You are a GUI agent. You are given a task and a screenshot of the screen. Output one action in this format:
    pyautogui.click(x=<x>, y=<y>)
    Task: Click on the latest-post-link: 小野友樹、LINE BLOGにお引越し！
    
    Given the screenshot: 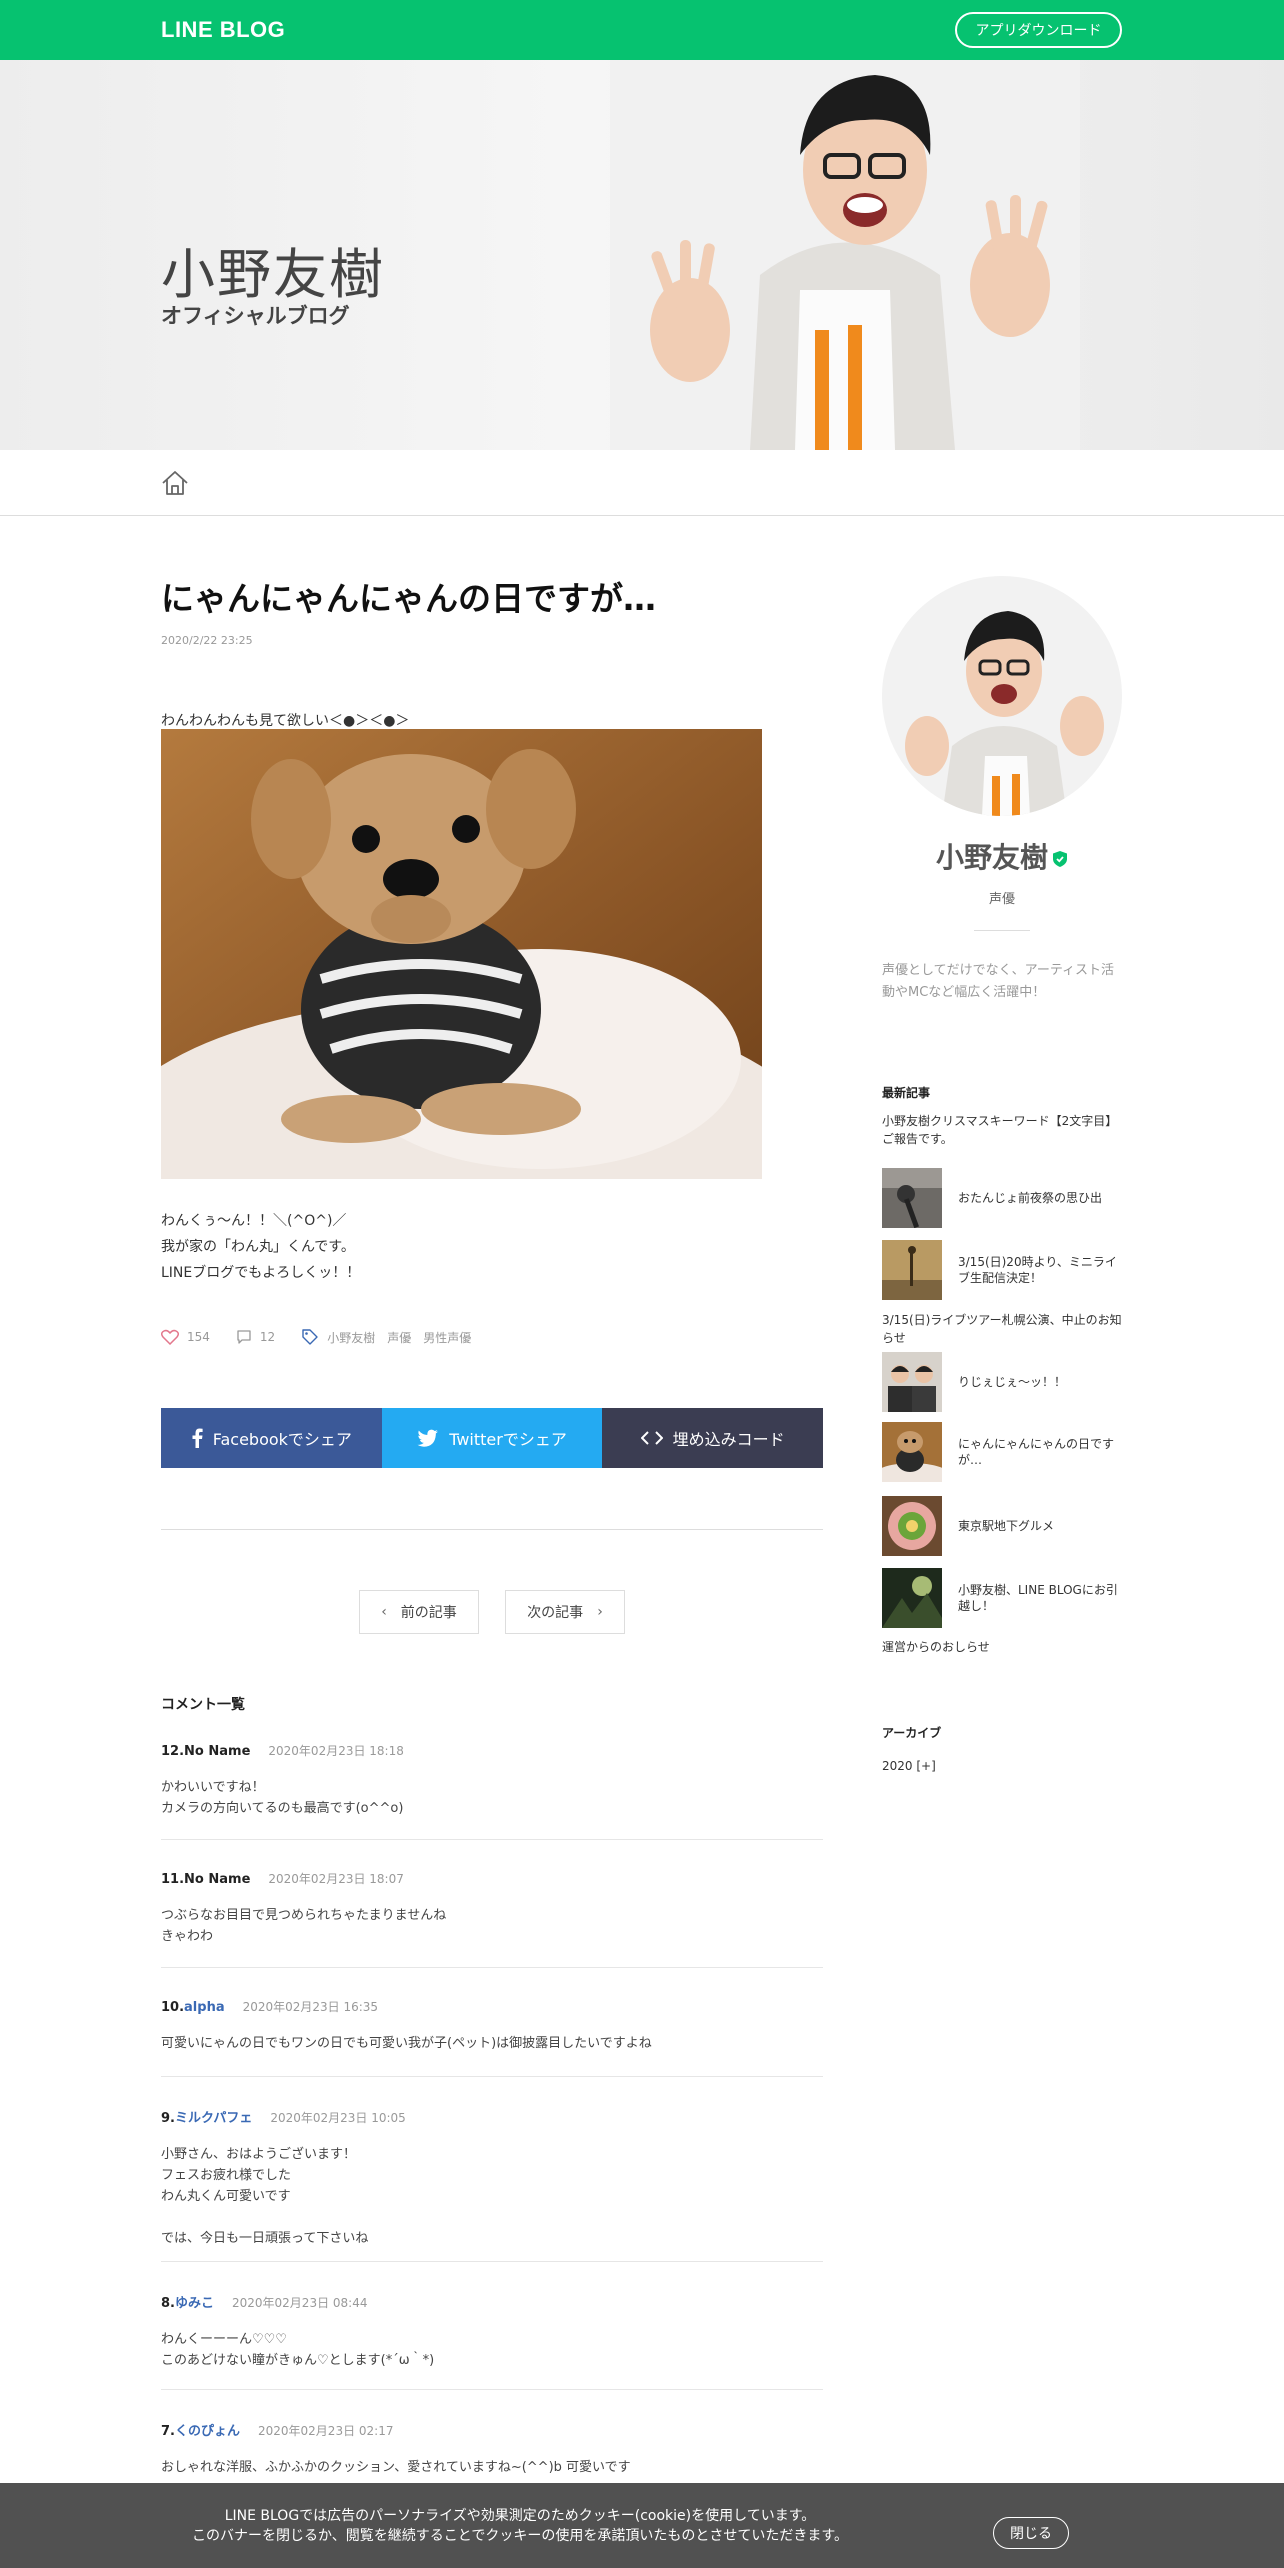 What is the action you would take?
    pyautogui.click(x=1002, y=1598)
    